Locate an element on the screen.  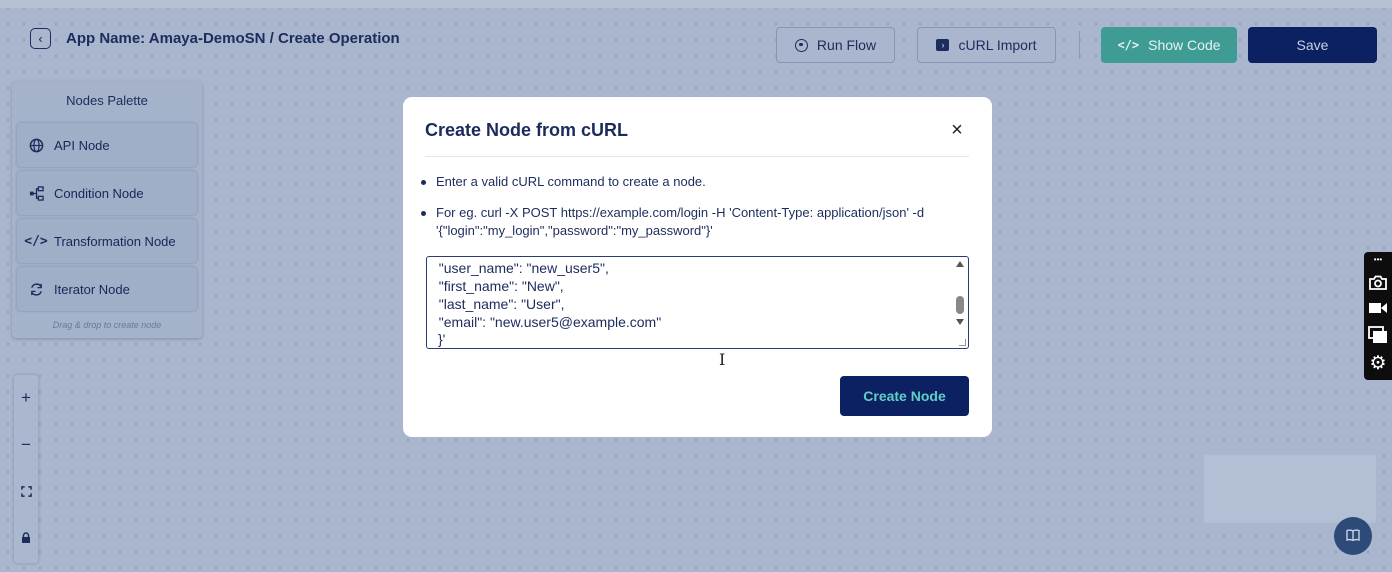
show-code-label: Show Code is located at coordinates (1184, 45).